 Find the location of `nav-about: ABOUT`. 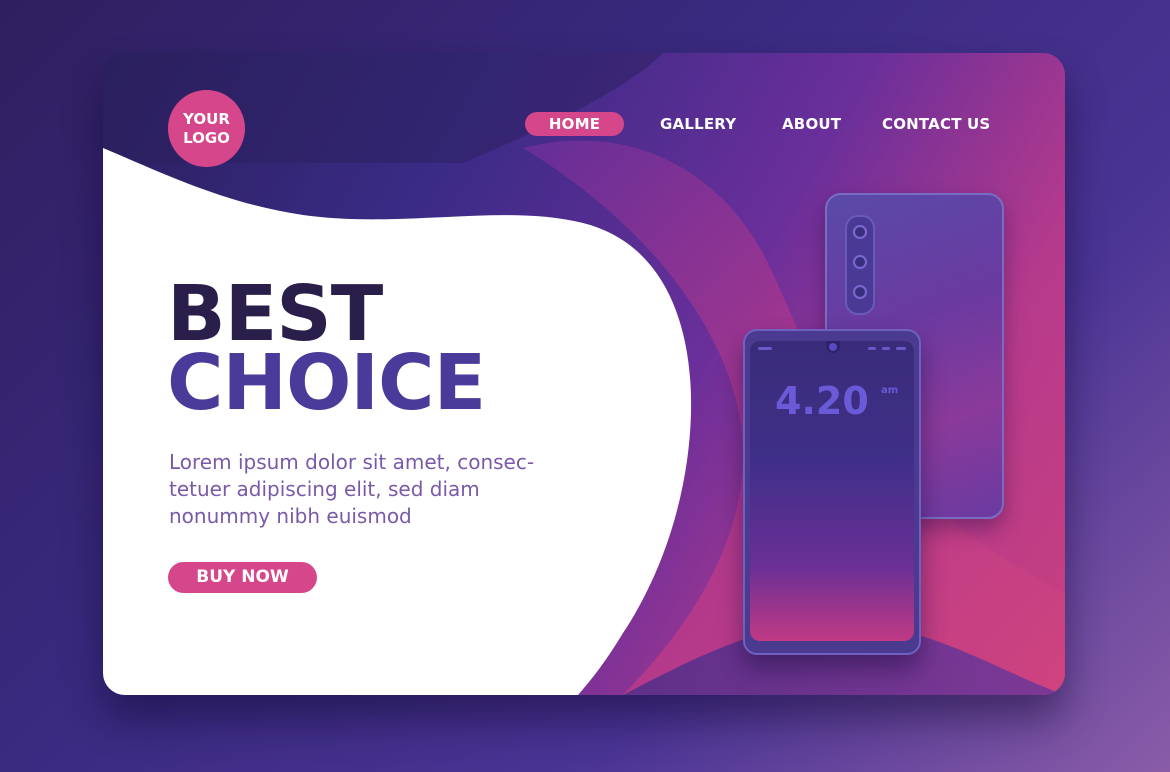

nav-about: ABOUT is located at coordinates (811, 124).